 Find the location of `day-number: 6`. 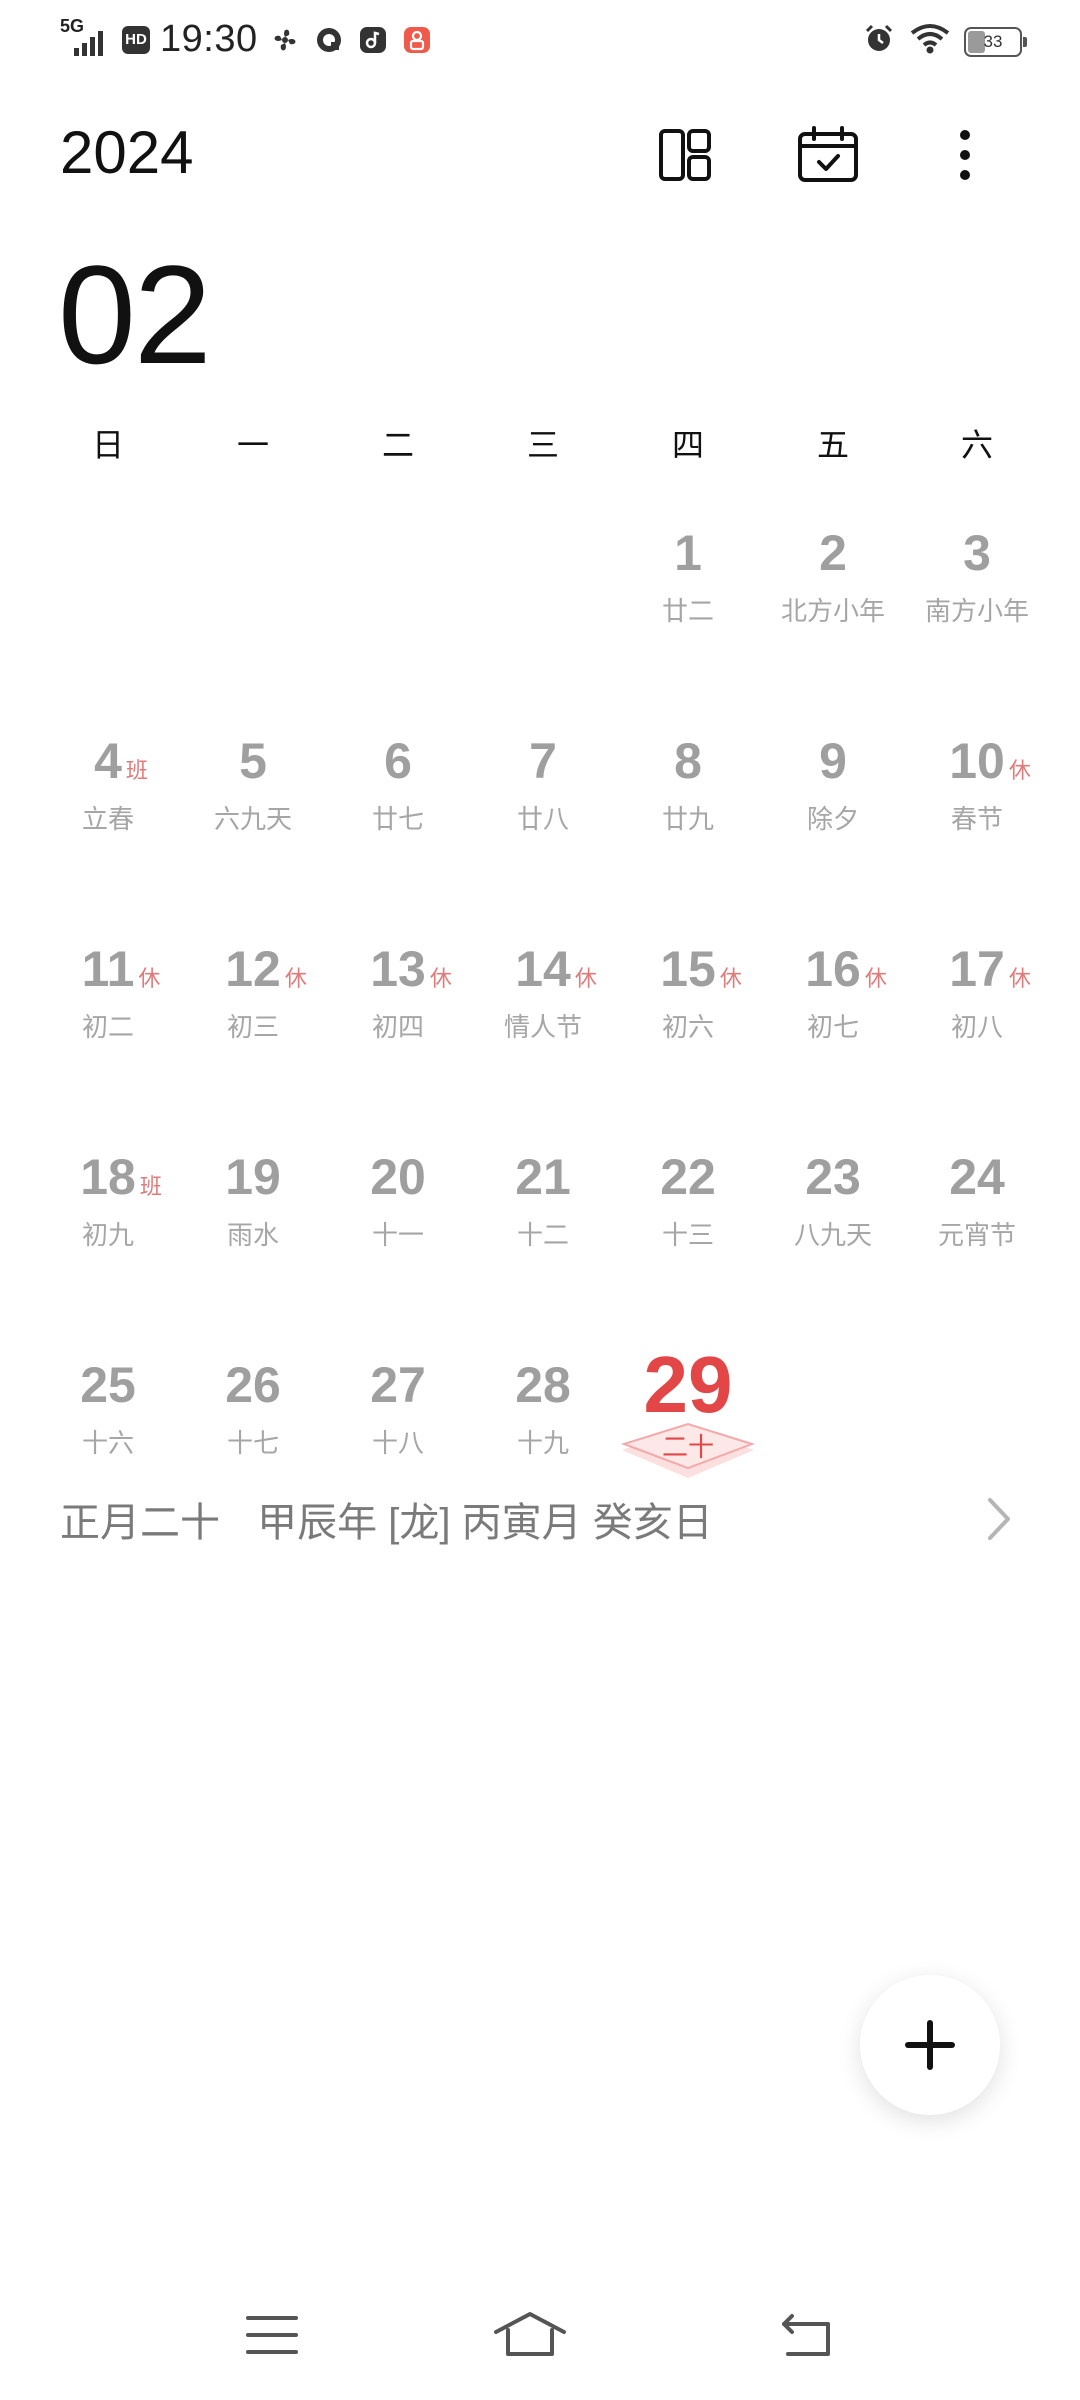

day-number: 6 is located at coordinates (398, 761).